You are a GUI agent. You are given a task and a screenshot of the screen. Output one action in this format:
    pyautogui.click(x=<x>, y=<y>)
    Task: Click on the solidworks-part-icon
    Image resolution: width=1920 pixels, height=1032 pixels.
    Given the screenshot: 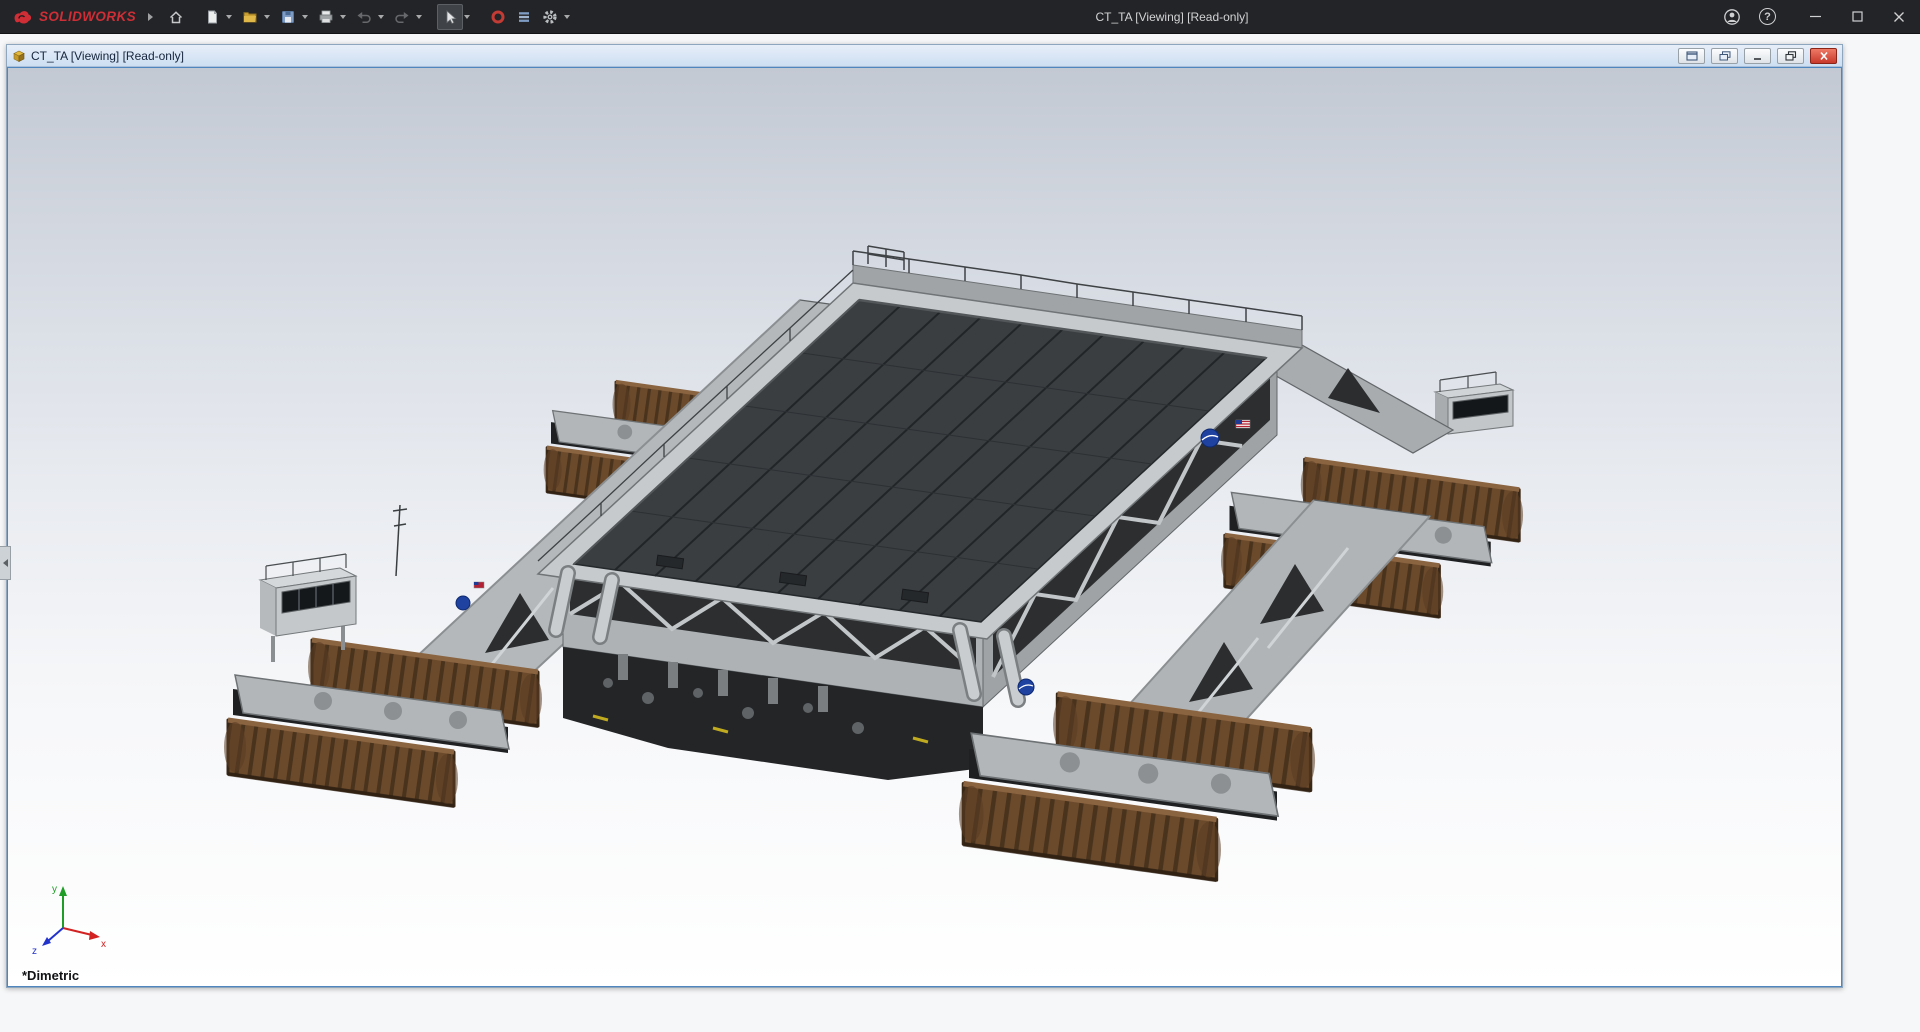 What is the action you would take?
    pyautogui.click(x=19, y=56)
    